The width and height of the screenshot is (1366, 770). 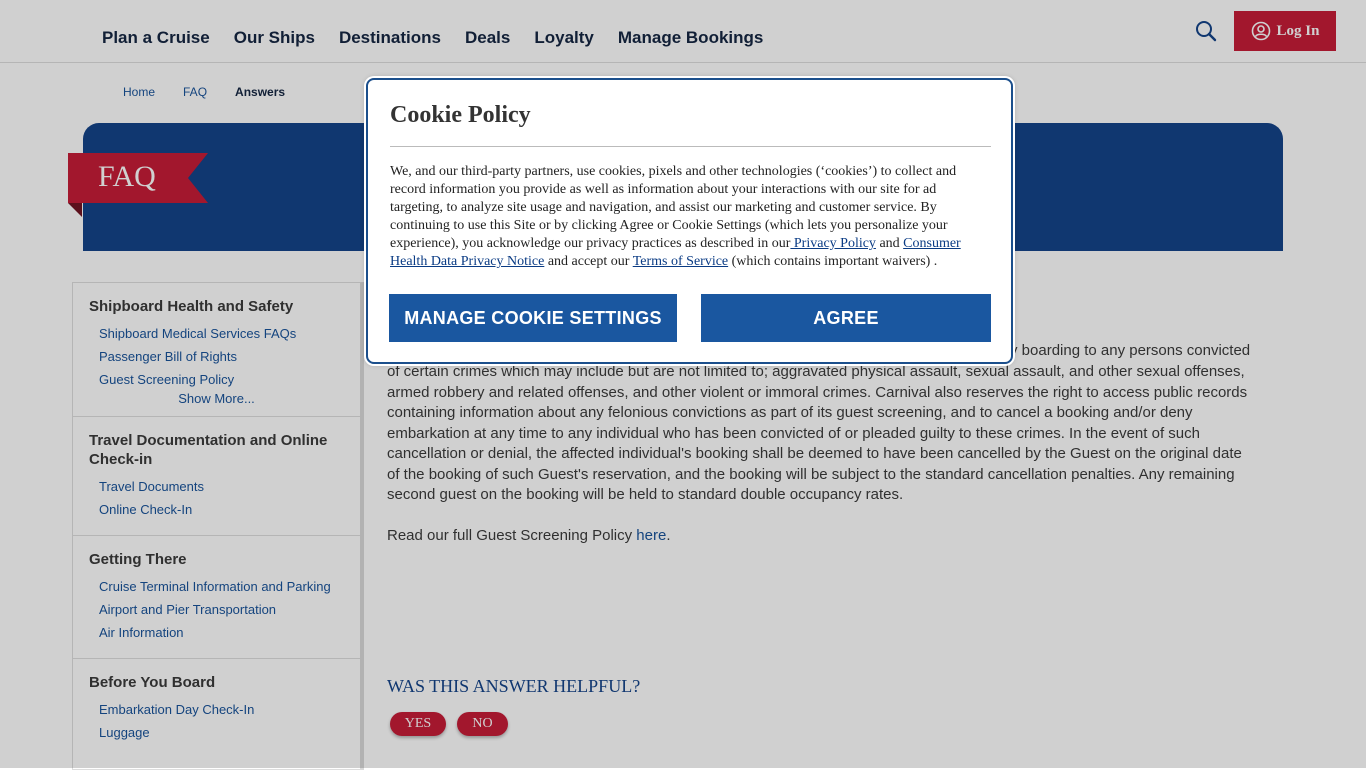 What do you see at coordinates (460, 115) in the screenshot?
I see `cookie-title: Cookie Policy` at bounding box center [460, 115].